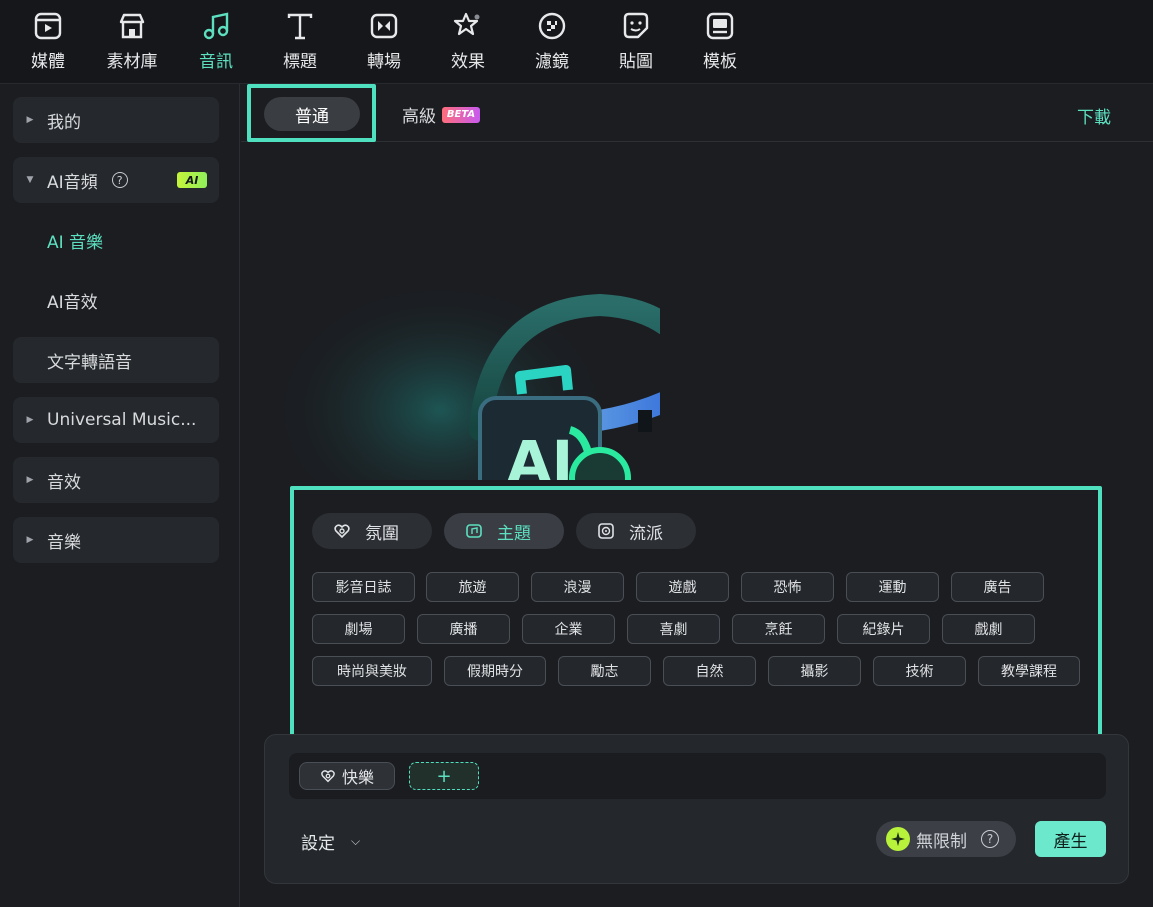  What do you see at coordinates (48, 43) in the screenshot?
I see `toolbar-media: 媒體` at bounding box center [48, 43].